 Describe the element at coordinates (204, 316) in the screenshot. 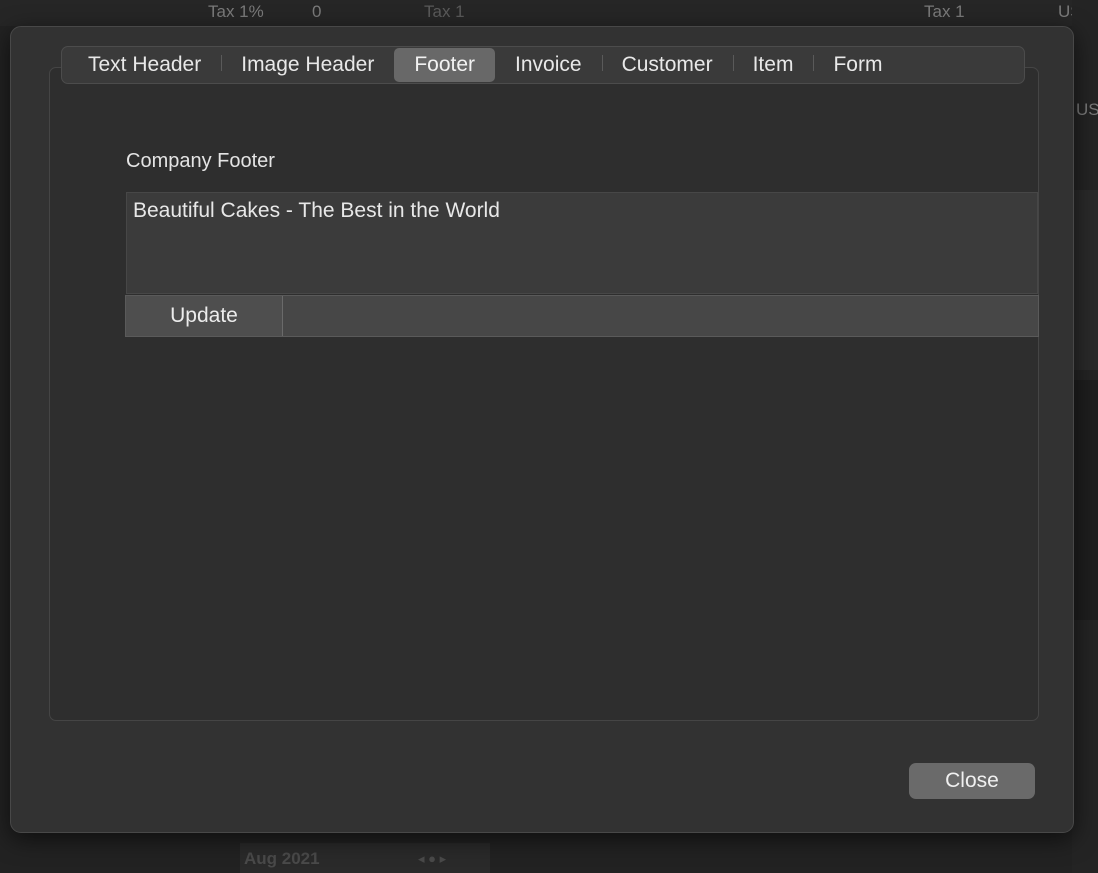

I see `update-button: Update` at that location.